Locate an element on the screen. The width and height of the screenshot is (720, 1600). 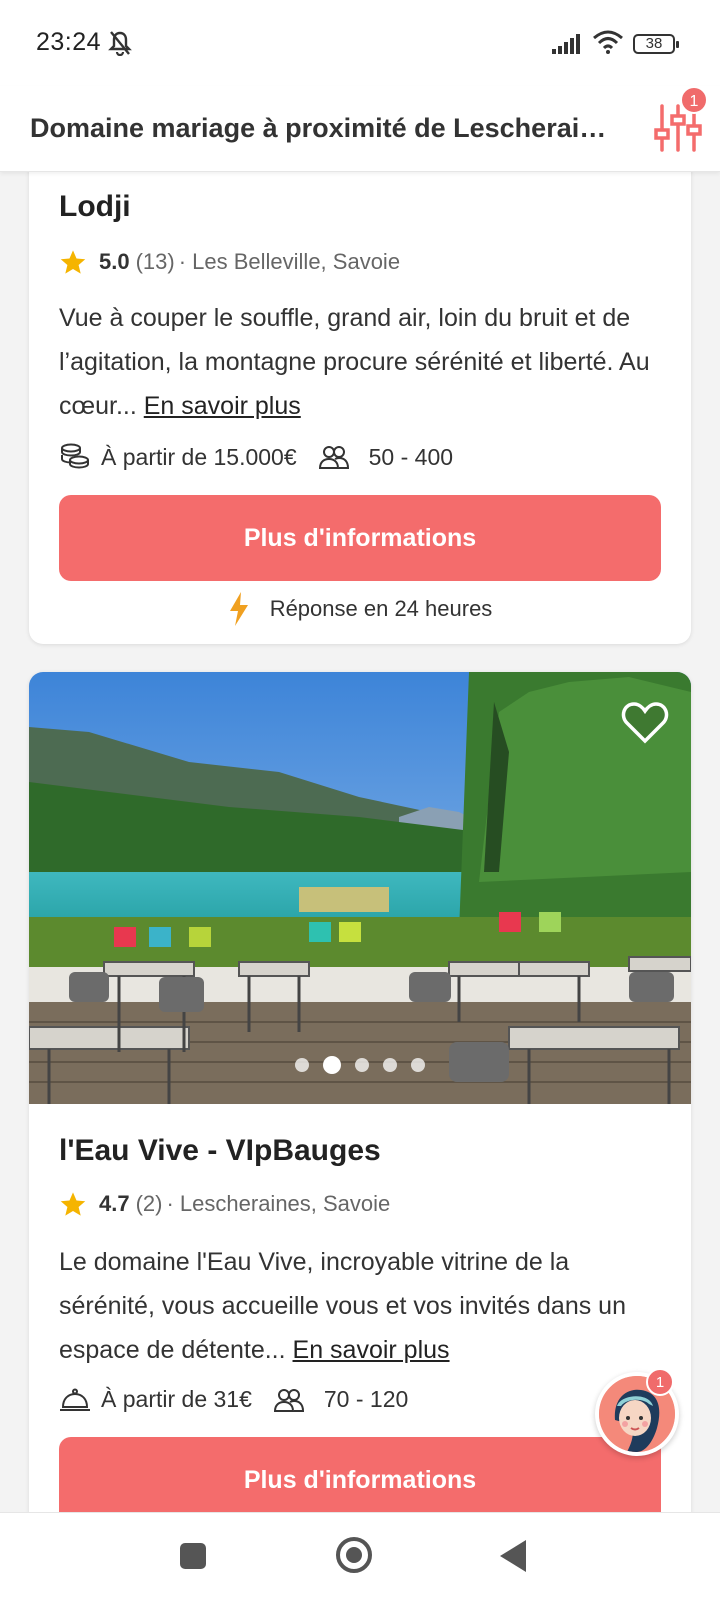
coins-icon is located at coordinates (75, 456).